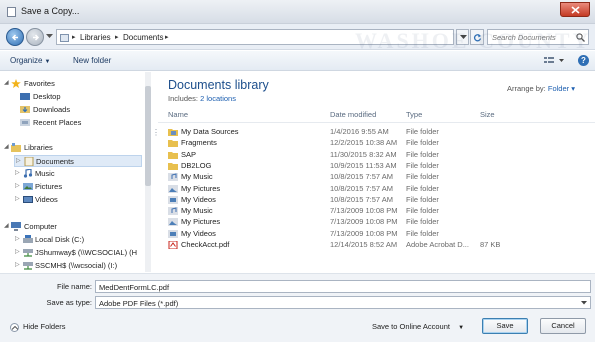  I want to click on file-name: Fragments, so click(199, 143).